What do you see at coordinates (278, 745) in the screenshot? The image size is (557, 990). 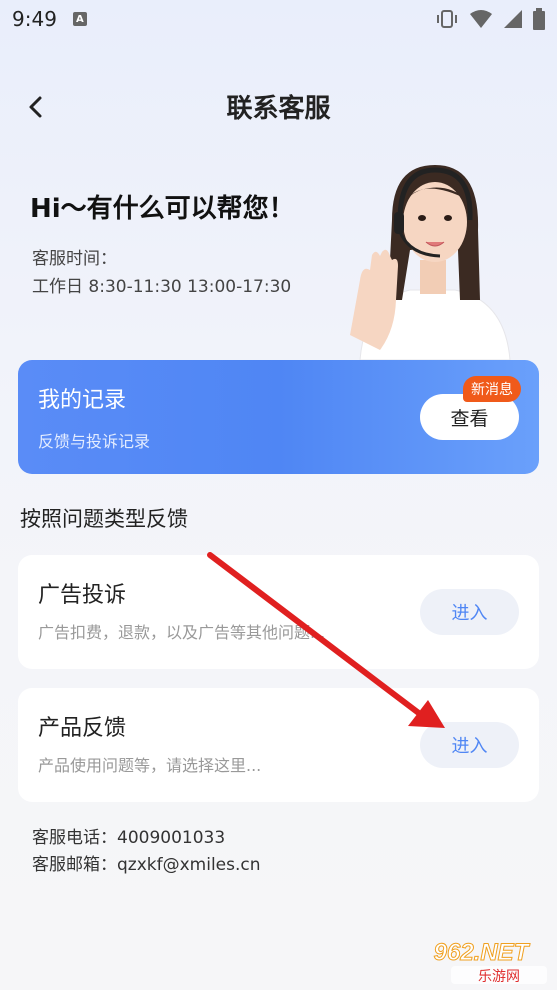 I see `product-feedback-card: 产品反馈 产品使用问题等，请选择这里... 进入` at bounding box center [278, 745].